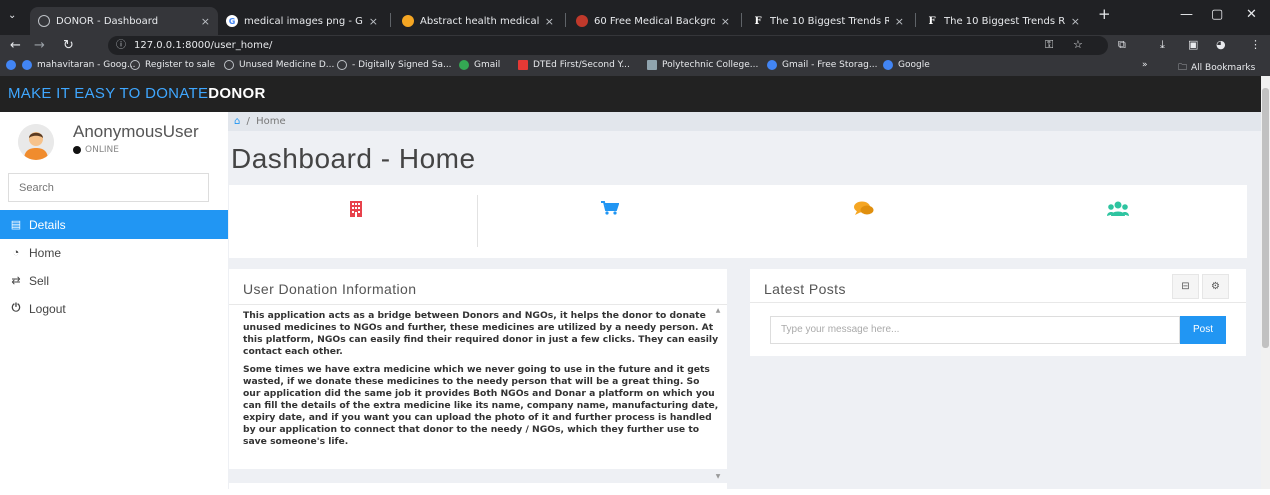 The height and width of the screenshot is (495, 1270). What do you see at coordinates (121, 45) in the screenshot?
I see `site-info-icon: ⓘ` at bounding box center [121, 45].